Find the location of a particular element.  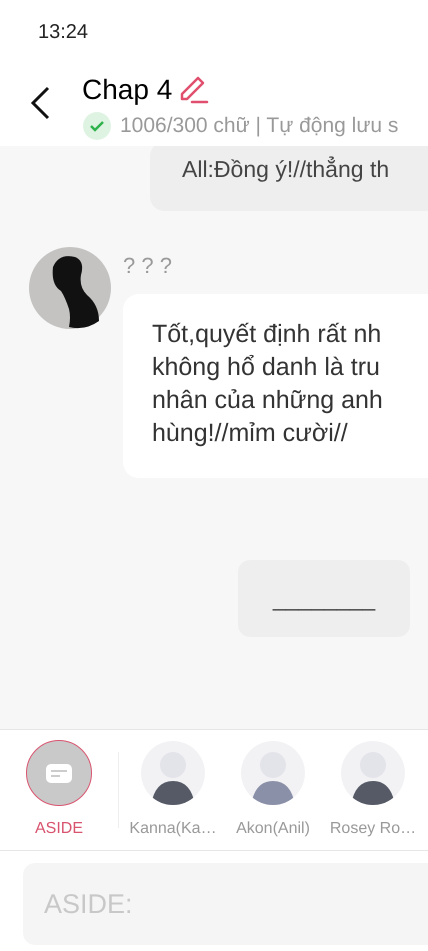

character-name: ? ? ? is located at coordinates (147, 266).